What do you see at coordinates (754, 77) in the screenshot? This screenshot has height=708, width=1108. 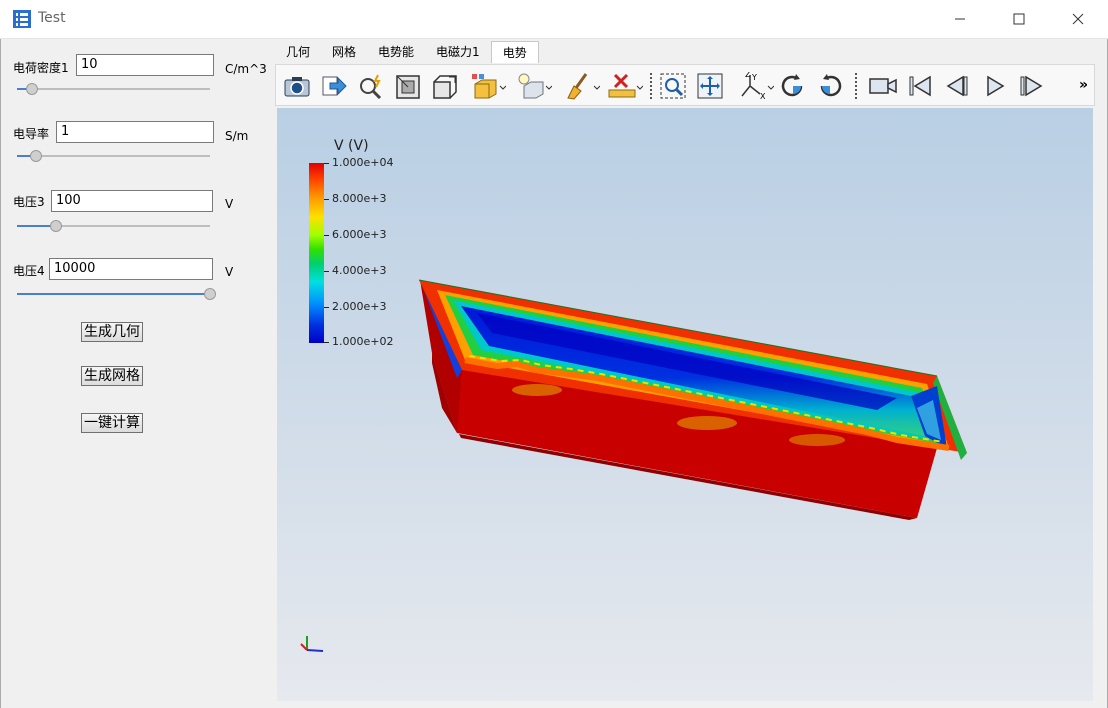 I see `svg-text: Y` at bounding box center [754, 77].